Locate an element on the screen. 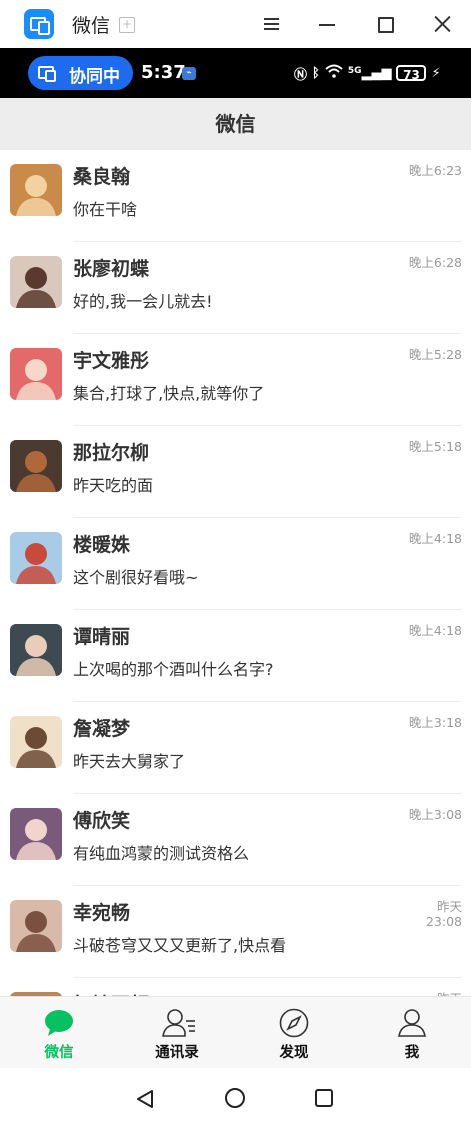 This screenshot has width=471, height=1129. chat-row: 傅欣笑有纯血鸿蒙的测试资格么 晚上3:08 is located at coordinates (235, 840).